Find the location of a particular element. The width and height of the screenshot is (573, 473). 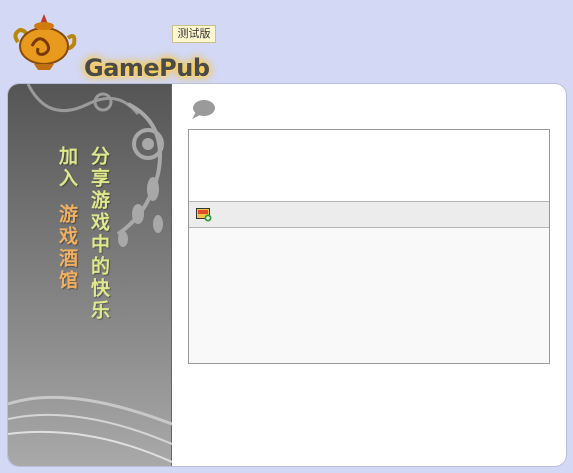

gamepub-logo: GamePub is located at coordinates (113, 47).